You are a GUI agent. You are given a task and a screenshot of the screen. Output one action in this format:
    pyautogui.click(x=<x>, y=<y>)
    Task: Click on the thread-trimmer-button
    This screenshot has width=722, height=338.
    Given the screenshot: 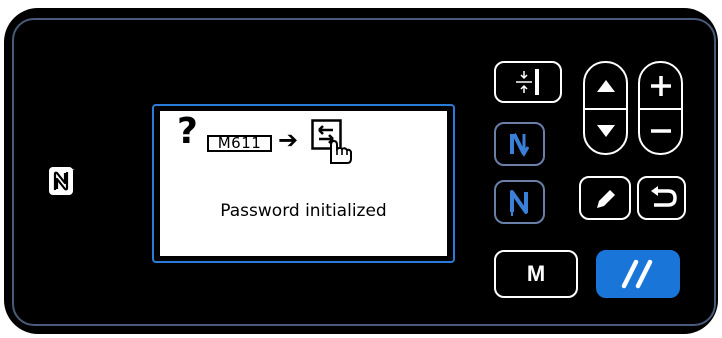 What is the action you would take?
    pyautogui.click(x=528, y=82)
    